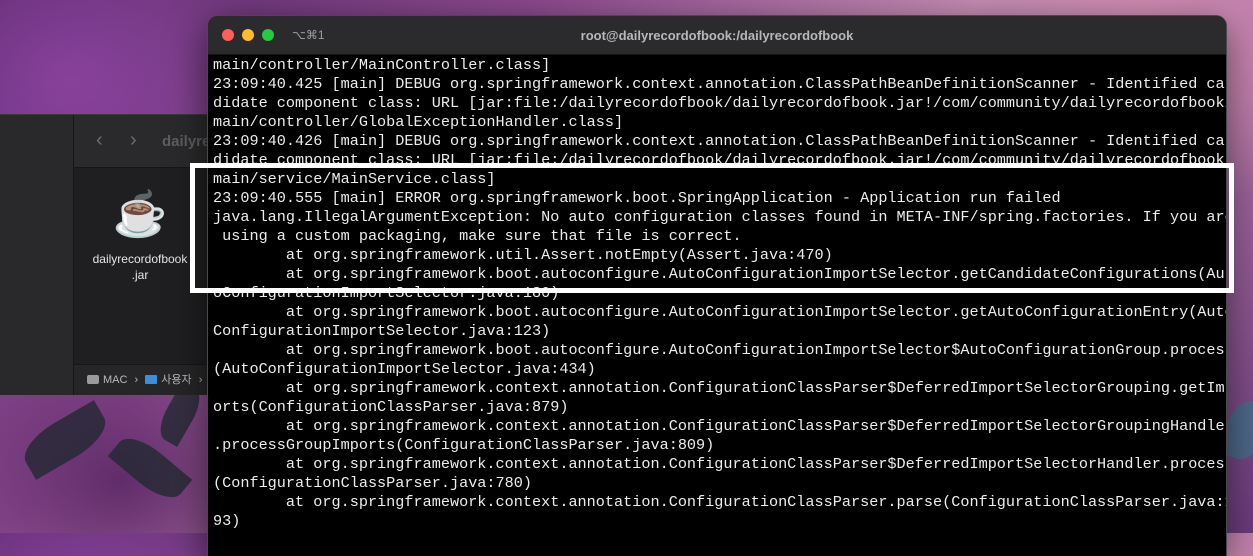 This screenshot has height=556, width=1253. What do you see at coordinates (65, 440) in the screenshot?
I see `wallpaper-leaf` at bounding box center [65, 440].